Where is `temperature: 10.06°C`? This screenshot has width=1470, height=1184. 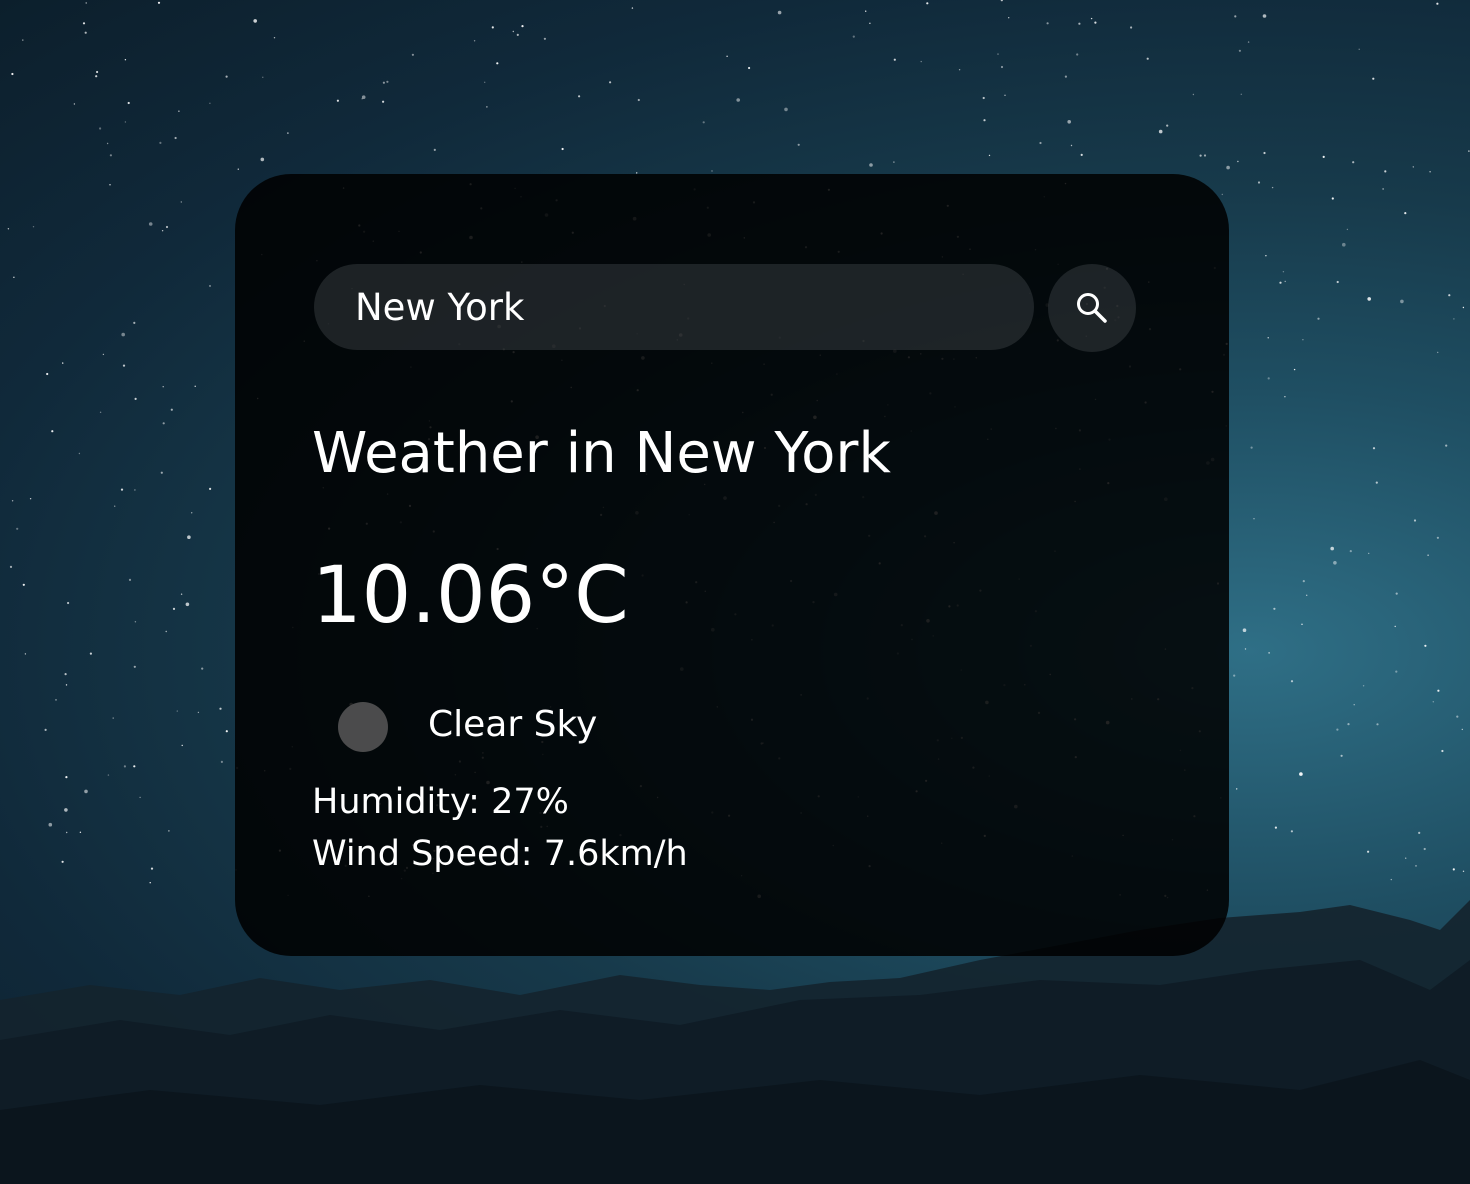
temperature: 10.06°C is located at coordinates (470, 596).